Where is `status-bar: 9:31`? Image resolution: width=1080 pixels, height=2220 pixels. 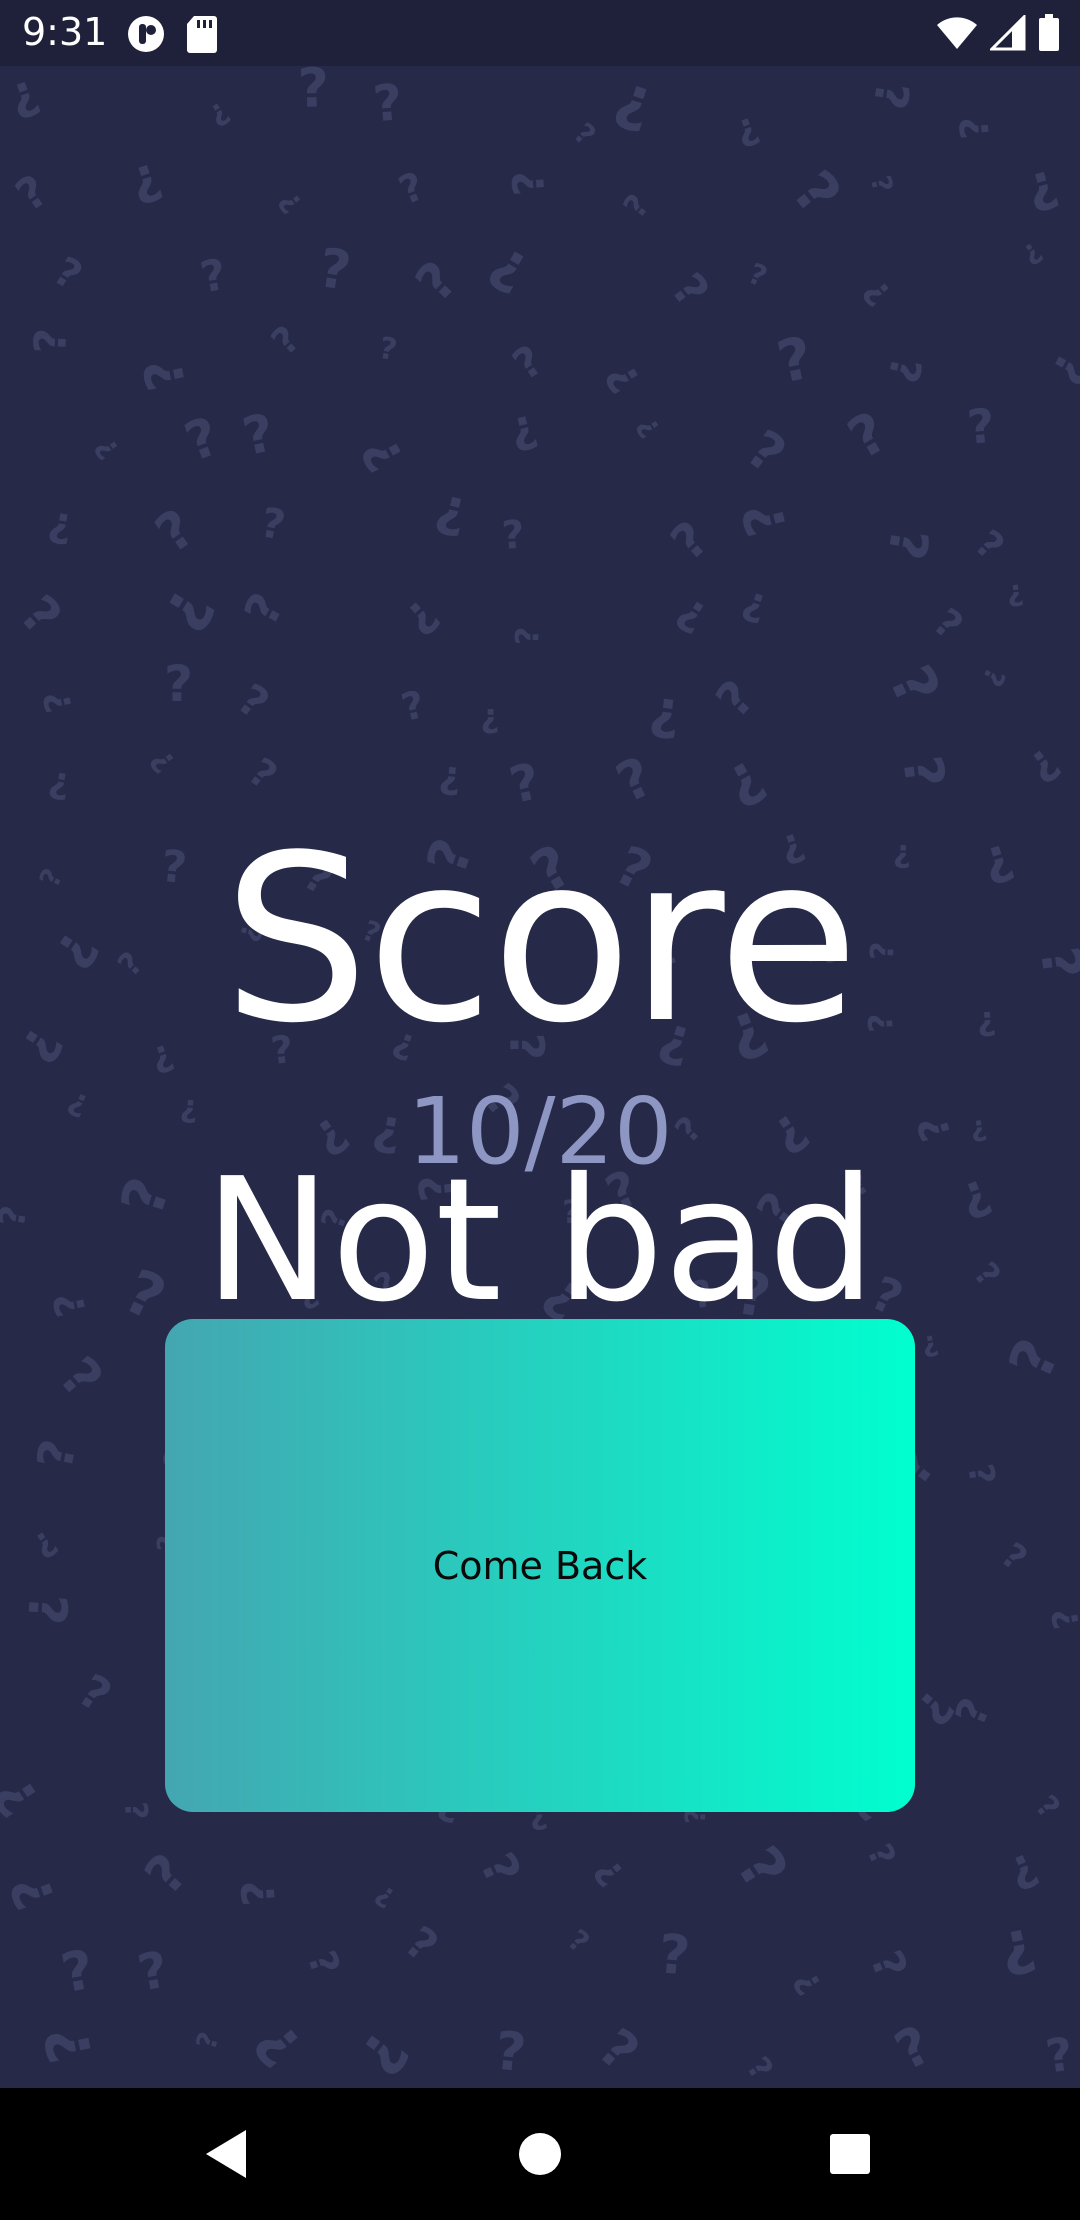 status-bar: 9:31 is located at coordinates (540, 33).